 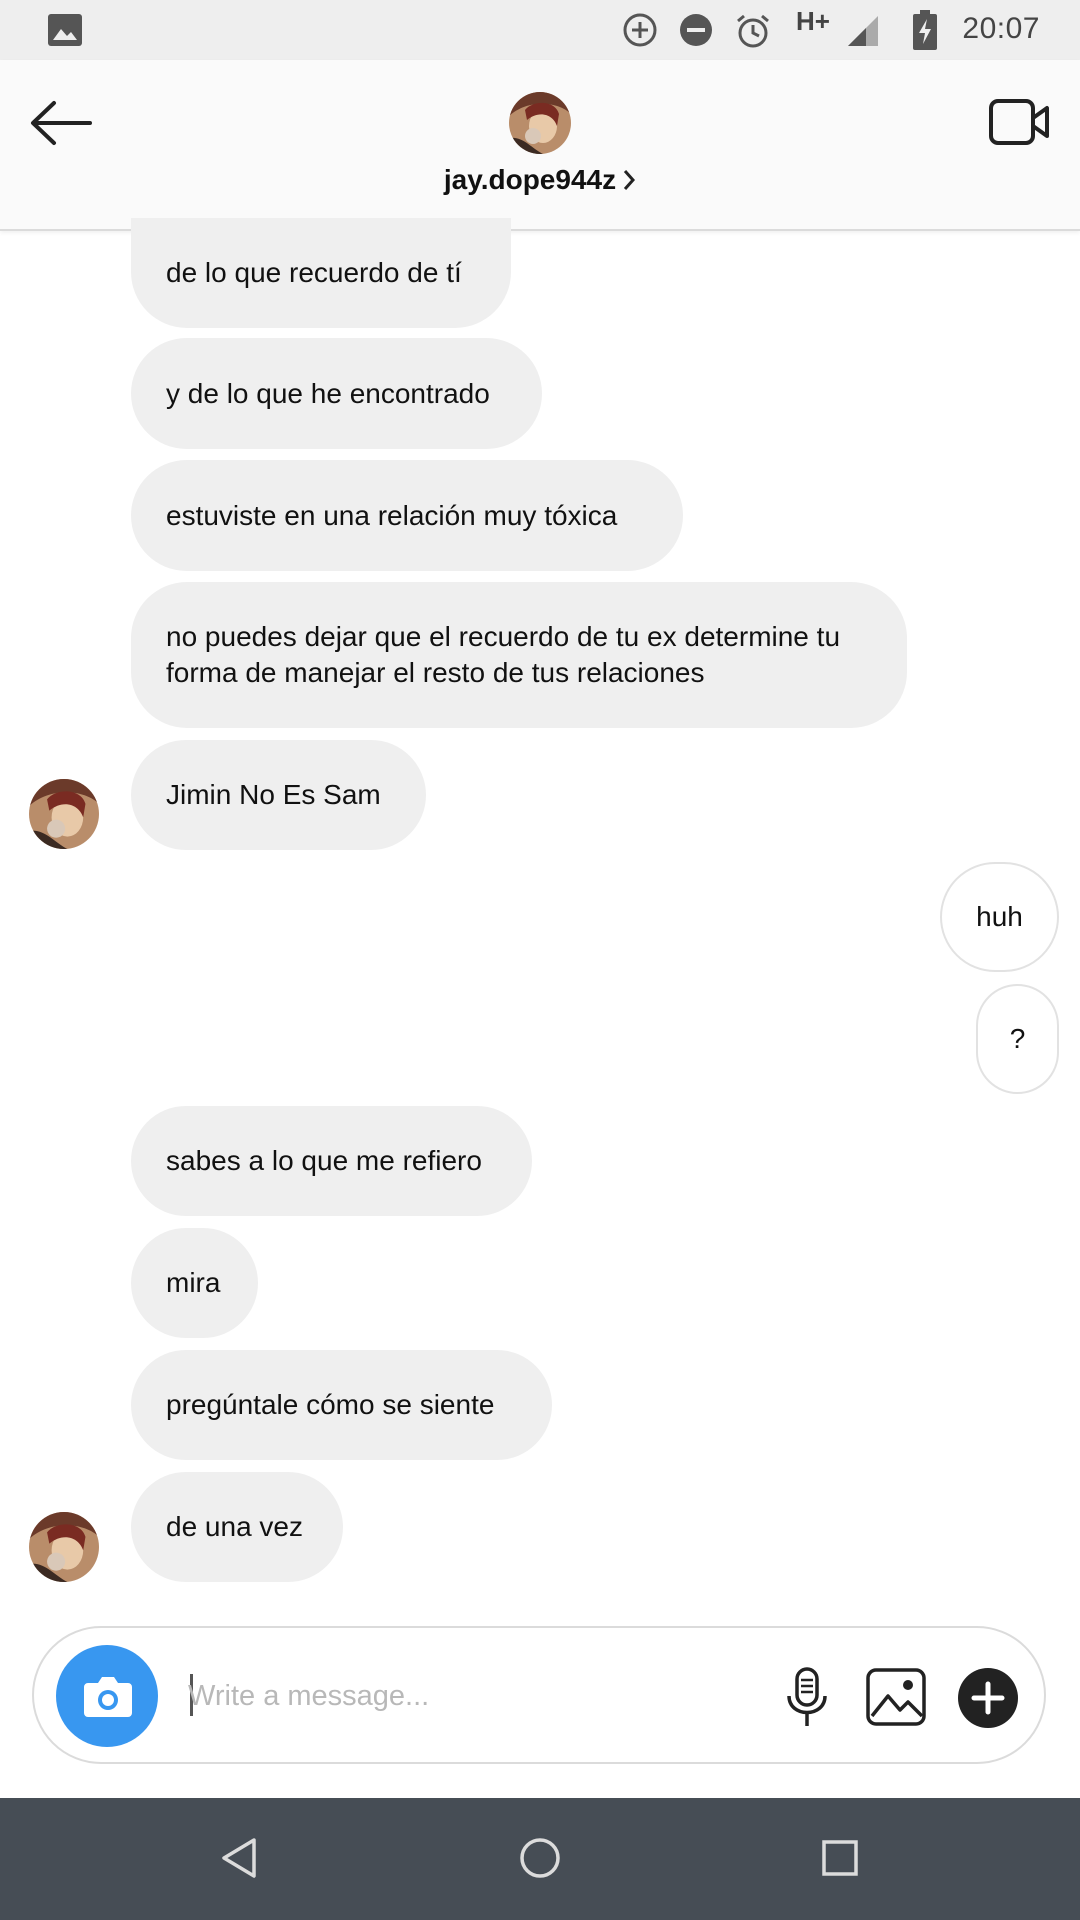 What do you see at coordinates (330, 1404) in the screenshot?
I see `message-text: pregúntale cómo se siente` at bounding box center [330, 1404].